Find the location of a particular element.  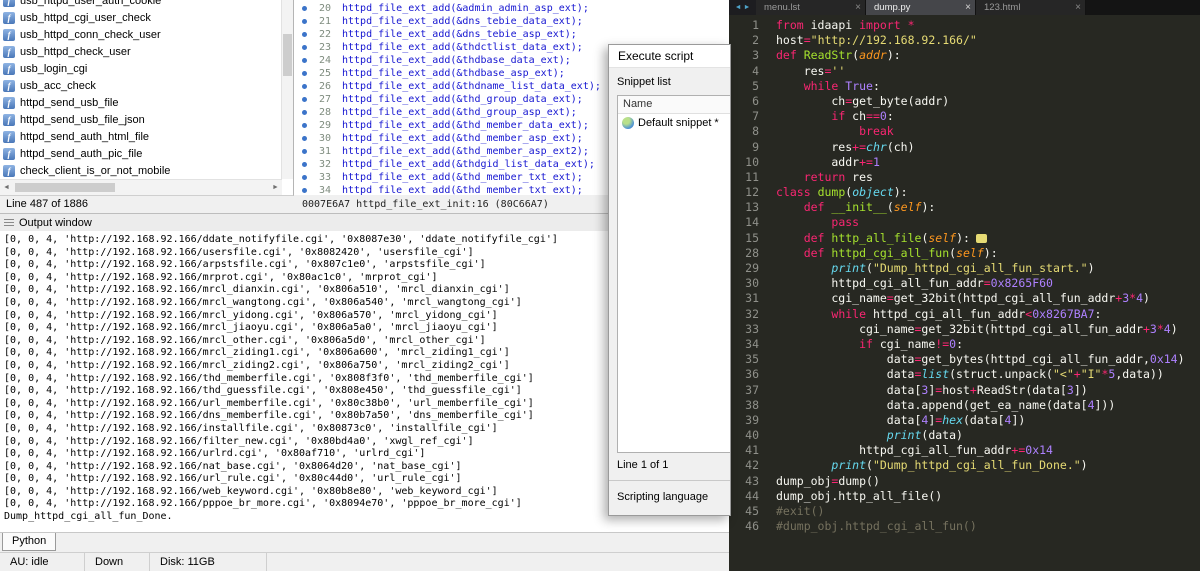

editor-tab-123.html: 123.html × is located at coordinates (1031, 7).